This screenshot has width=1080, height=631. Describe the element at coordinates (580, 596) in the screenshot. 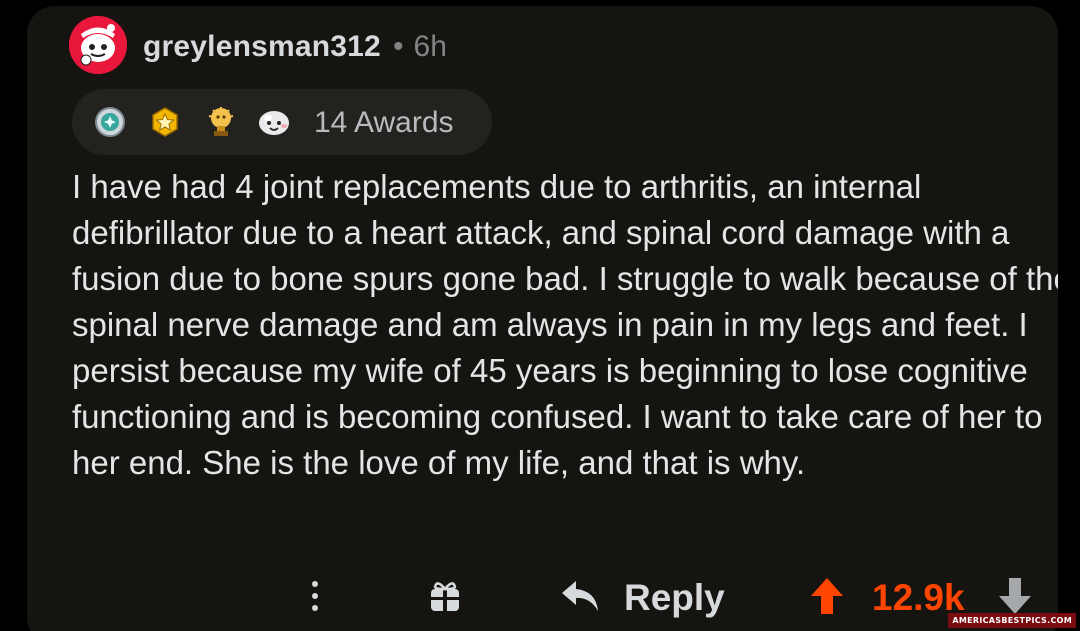

I see `reply-icon` at that location.